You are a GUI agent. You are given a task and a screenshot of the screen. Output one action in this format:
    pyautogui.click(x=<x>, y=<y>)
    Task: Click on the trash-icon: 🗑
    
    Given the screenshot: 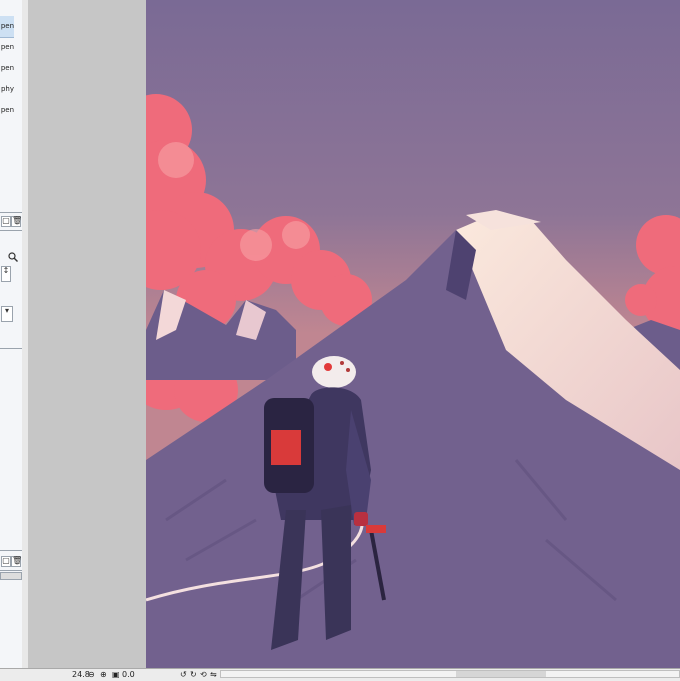 What is the action you would take?
    pyautogui.click(x=16, y=561)
    